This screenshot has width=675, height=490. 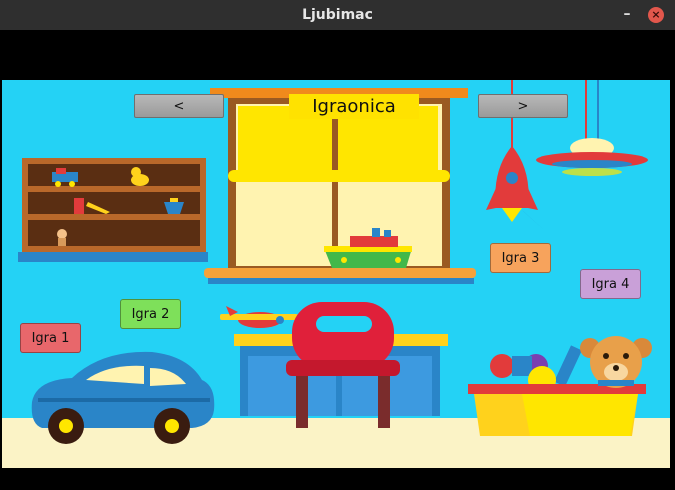 I want to click on title-bar: Ljubimac – ×, so click(x=337, y=15).